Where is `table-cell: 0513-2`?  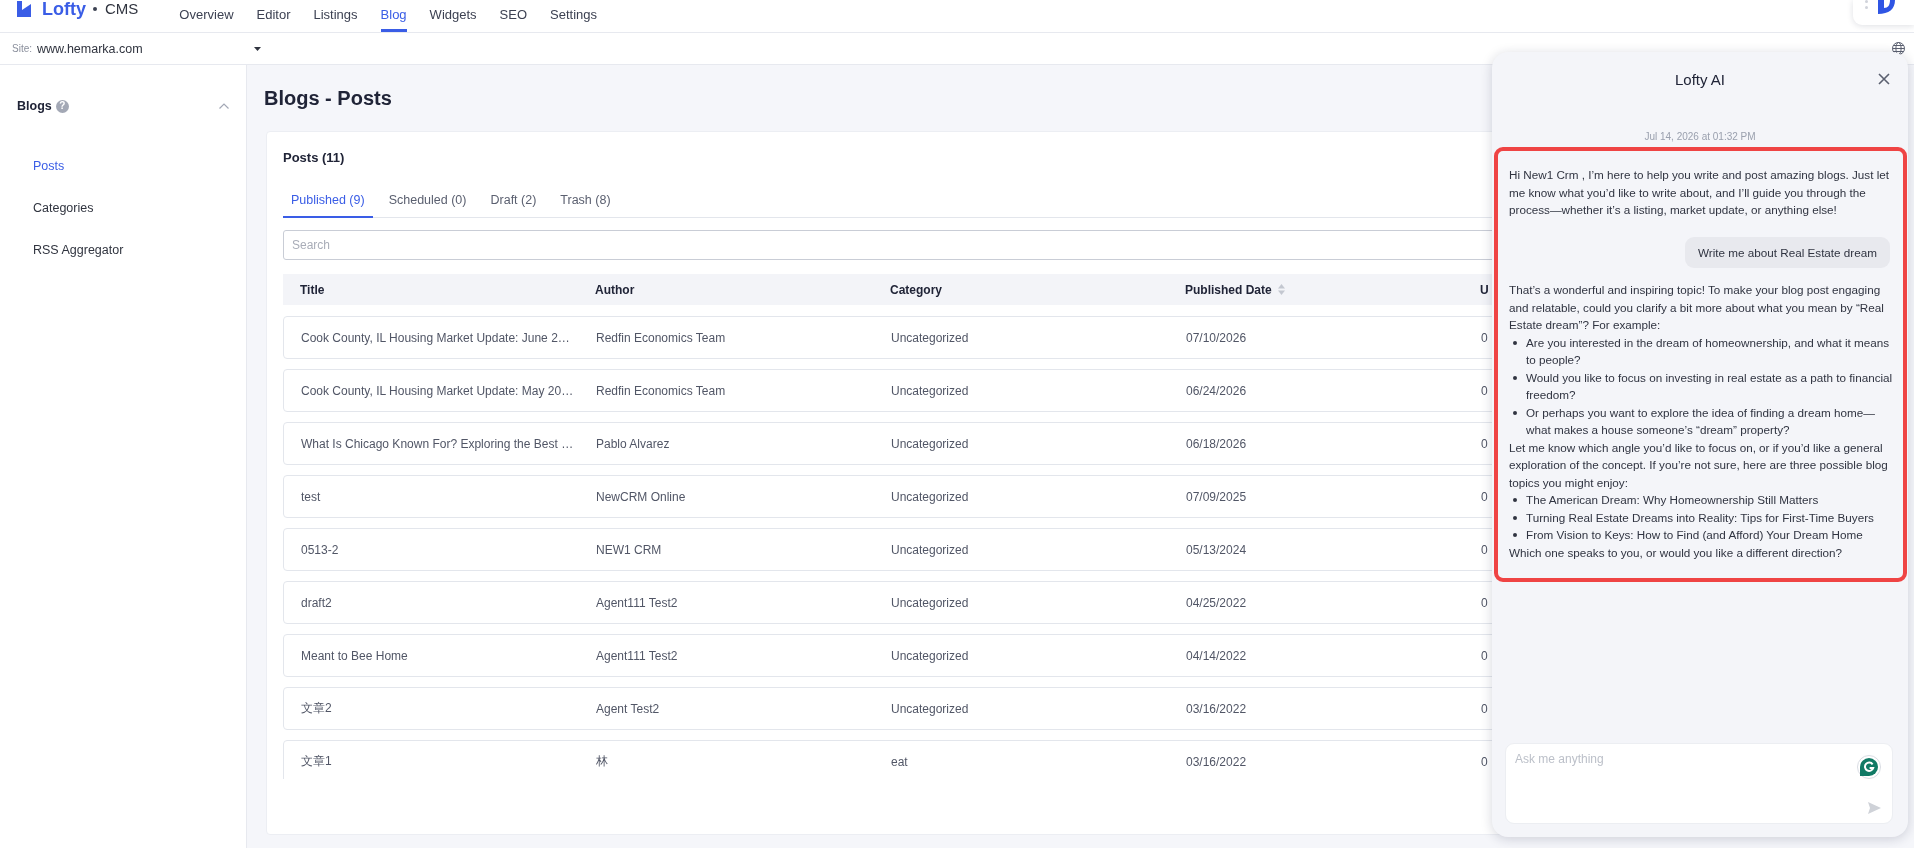 table-cell: 0513-2 is located at coordinates (320, 549).